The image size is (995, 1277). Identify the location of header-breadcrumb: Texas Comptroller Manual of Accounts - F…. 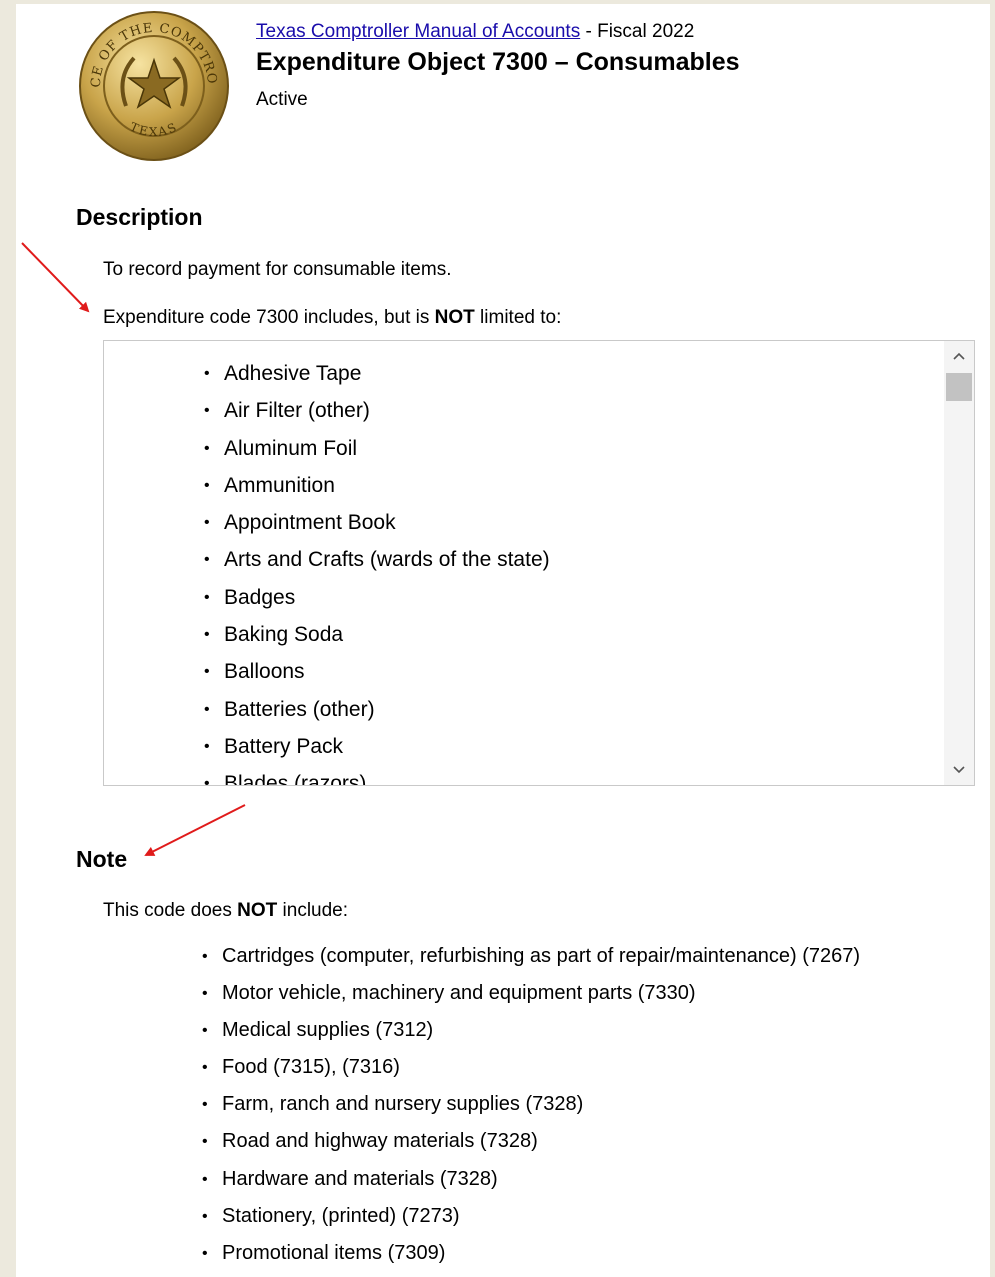
(498, 32).